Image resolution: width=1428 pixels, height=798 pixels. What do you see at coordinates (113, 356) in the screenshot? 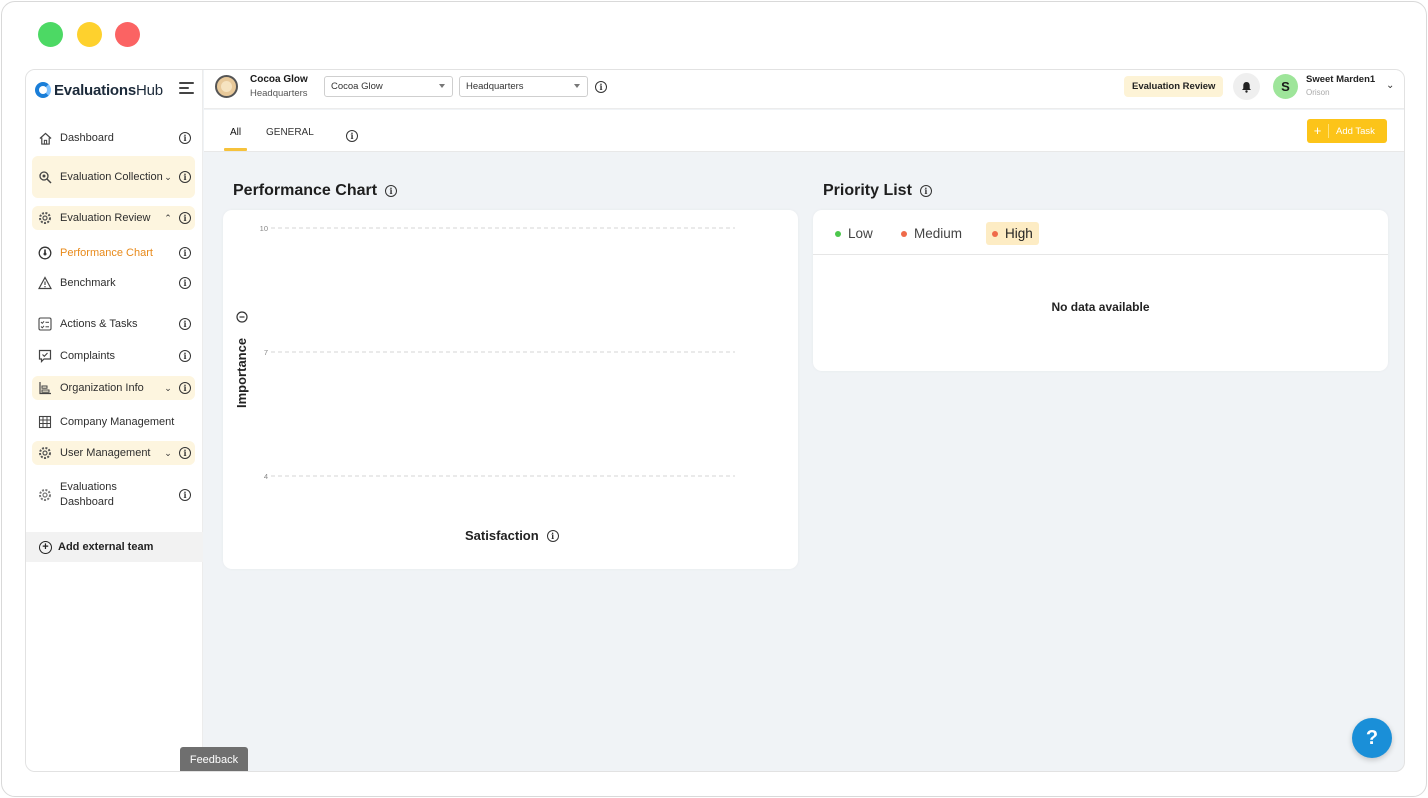
I see `sidebar-item-complaints: Complaints i` at bounding box center [113, 356].